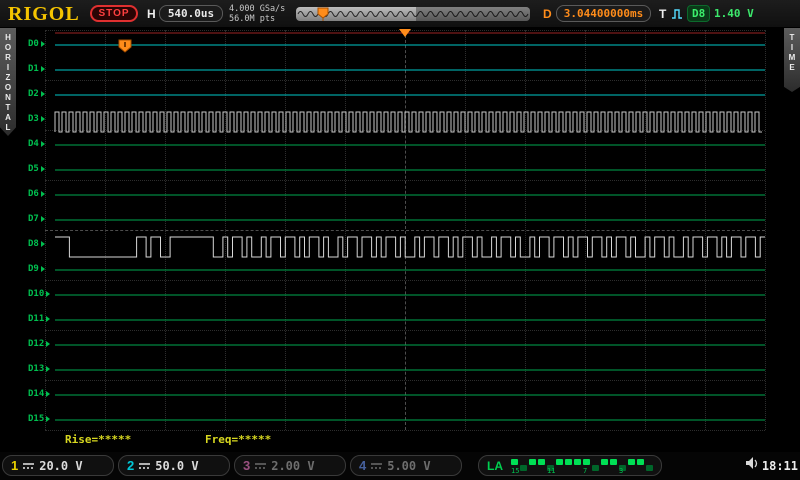  I want to click on channel2-scale: 50.0 V, so click(177, 465).